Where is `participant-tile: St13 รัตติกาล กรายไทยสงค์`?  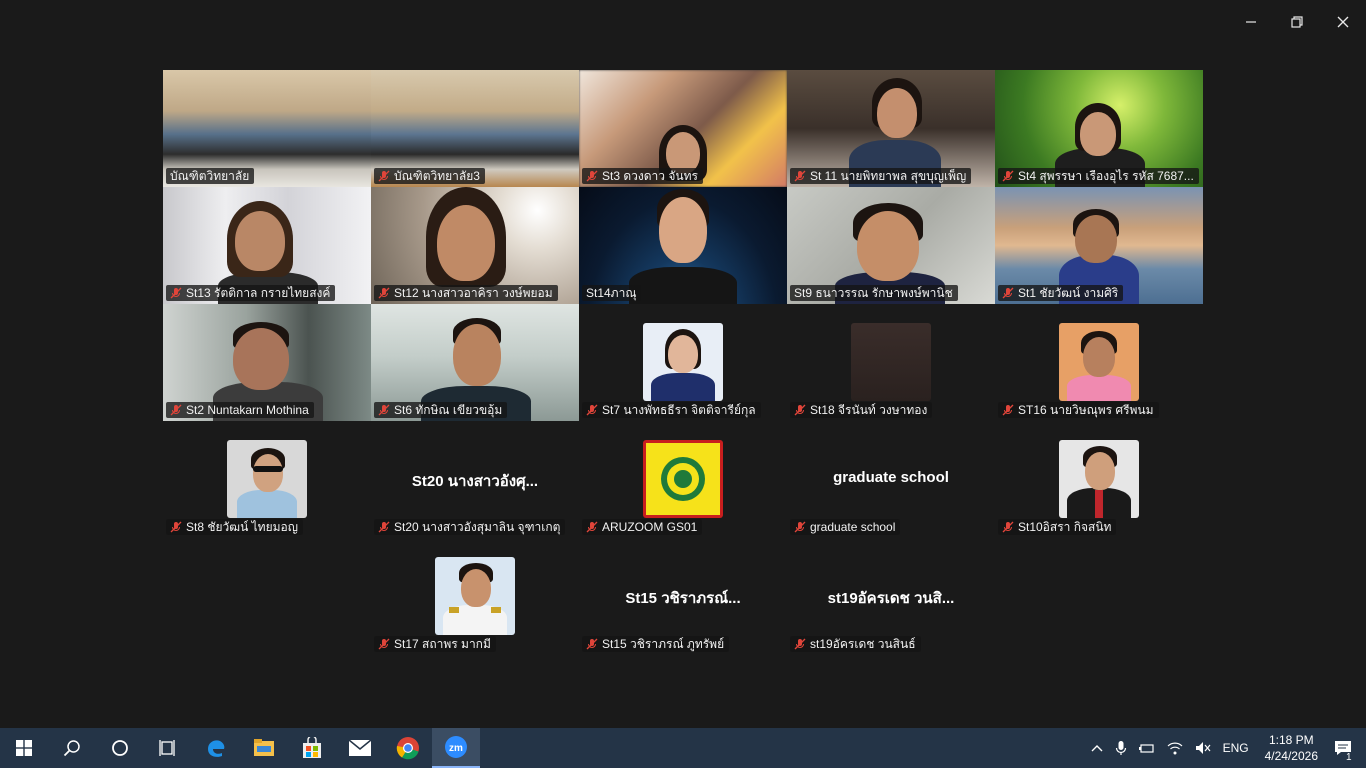 participant-tile: St13 รัตติกาล กรายไทยสงค์ is located at coordinates (267, 245).